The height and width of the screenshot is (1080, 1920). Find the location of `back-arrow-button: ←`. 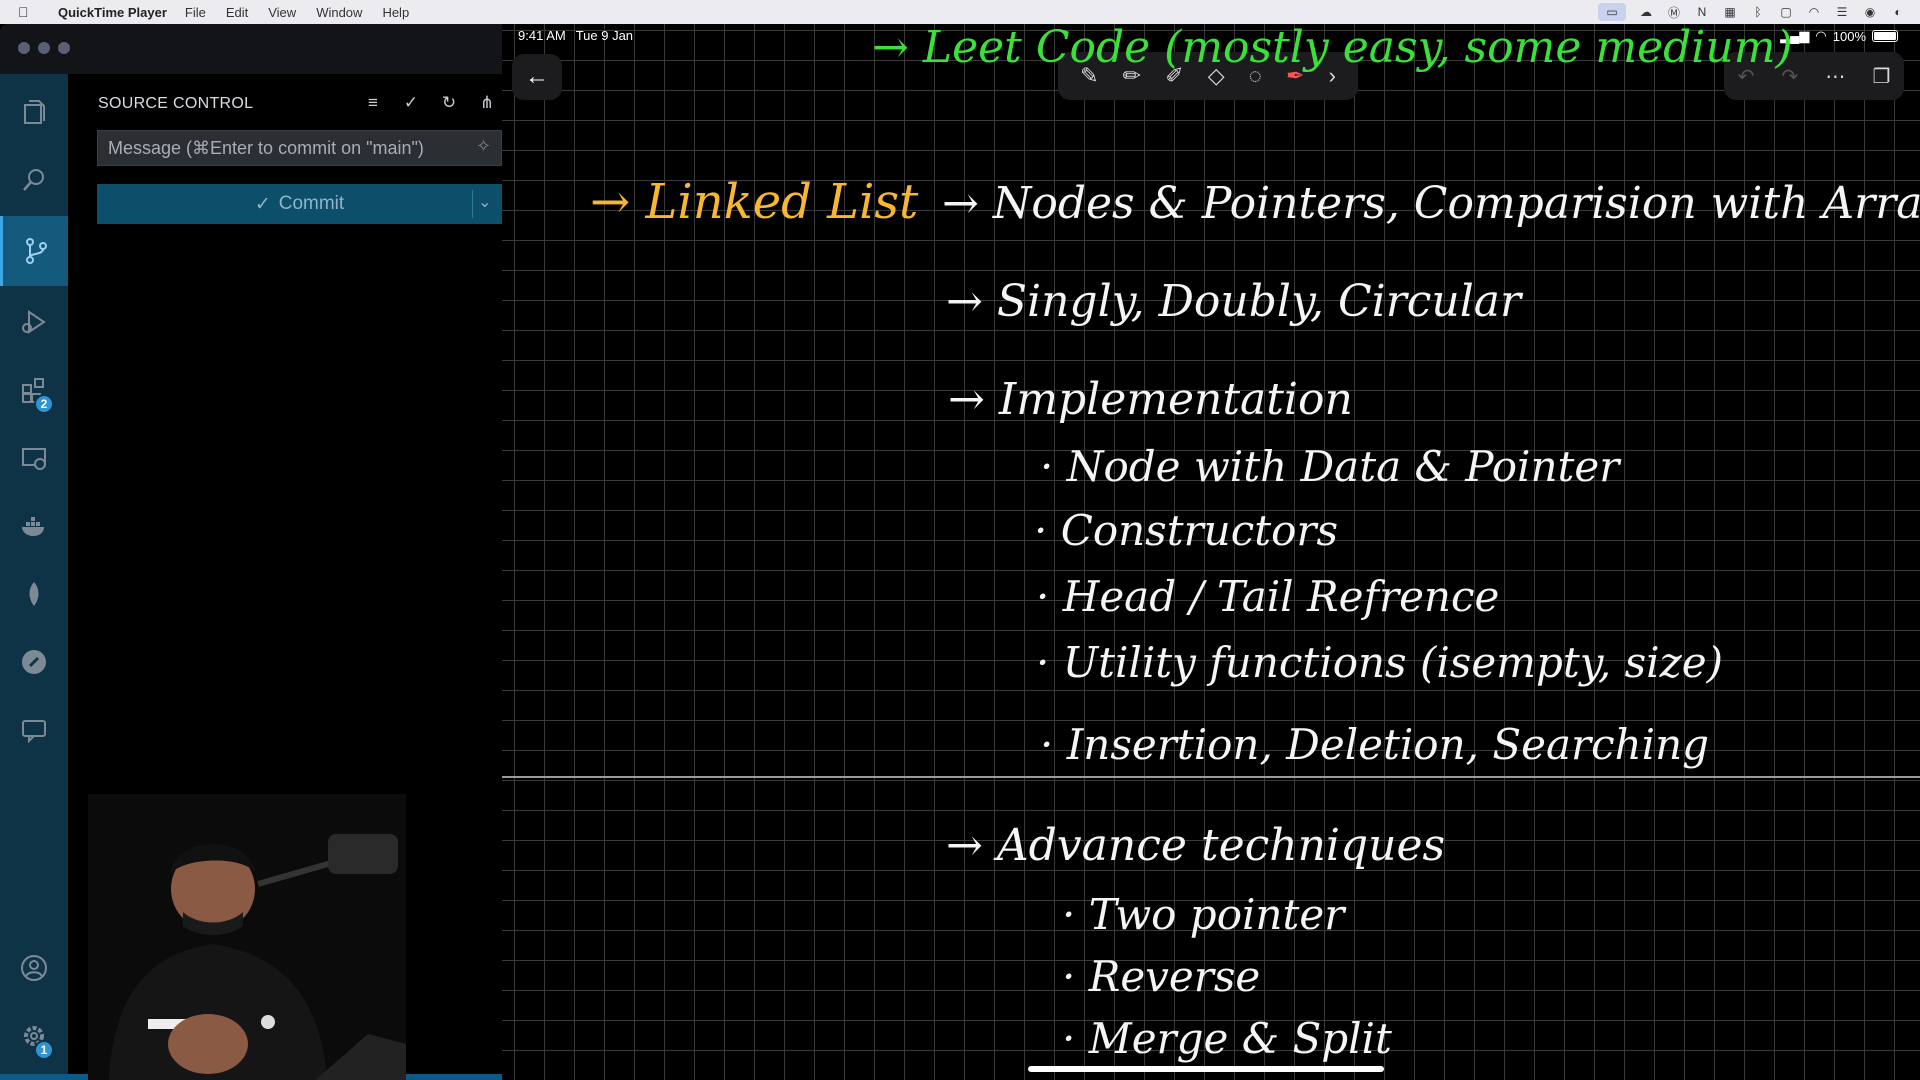

back-arrow-button: ← is located at coordinates (537, 77).